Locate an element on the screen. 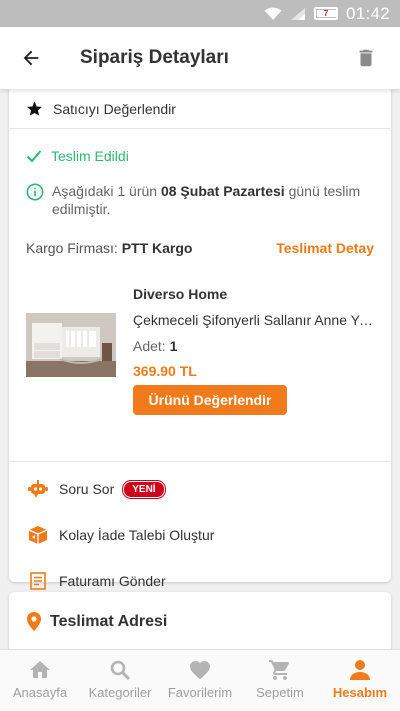 This screenshot has width=400, height=711. nav-categories: Kategoriler is located at coordinates (120, 680).